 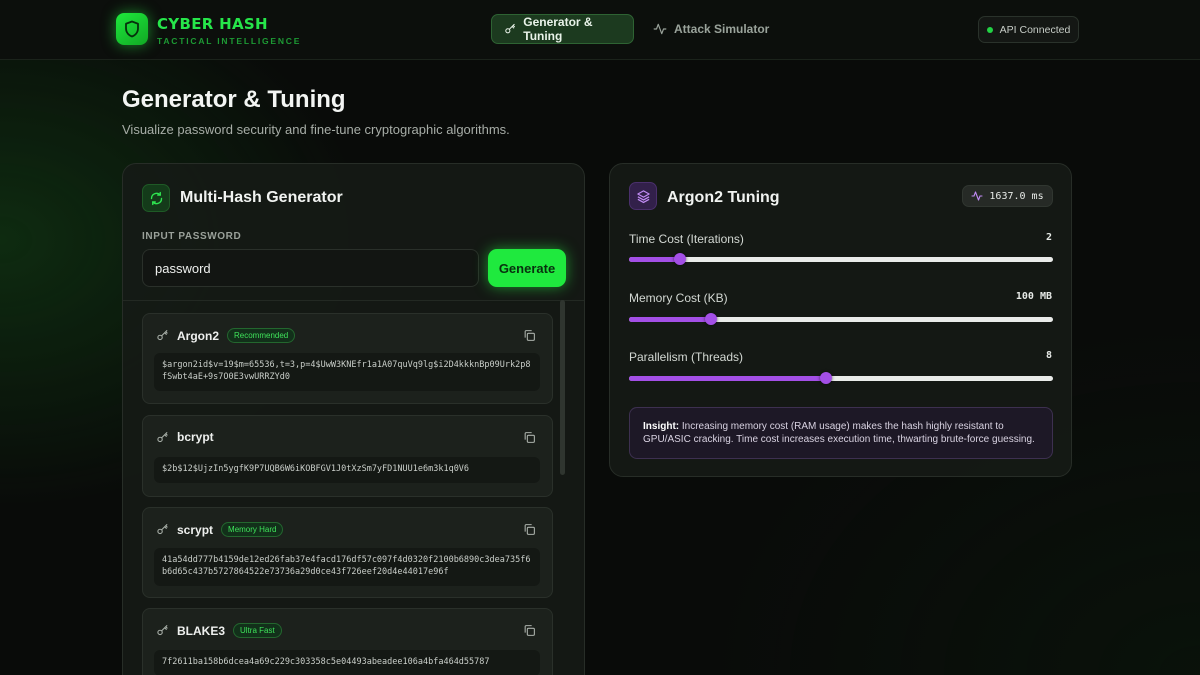 What do you see at coordinates (261, 197) in the screenshot?
I see `generator-title: Multi-Hash Generator` at bounding box center [261, 197].